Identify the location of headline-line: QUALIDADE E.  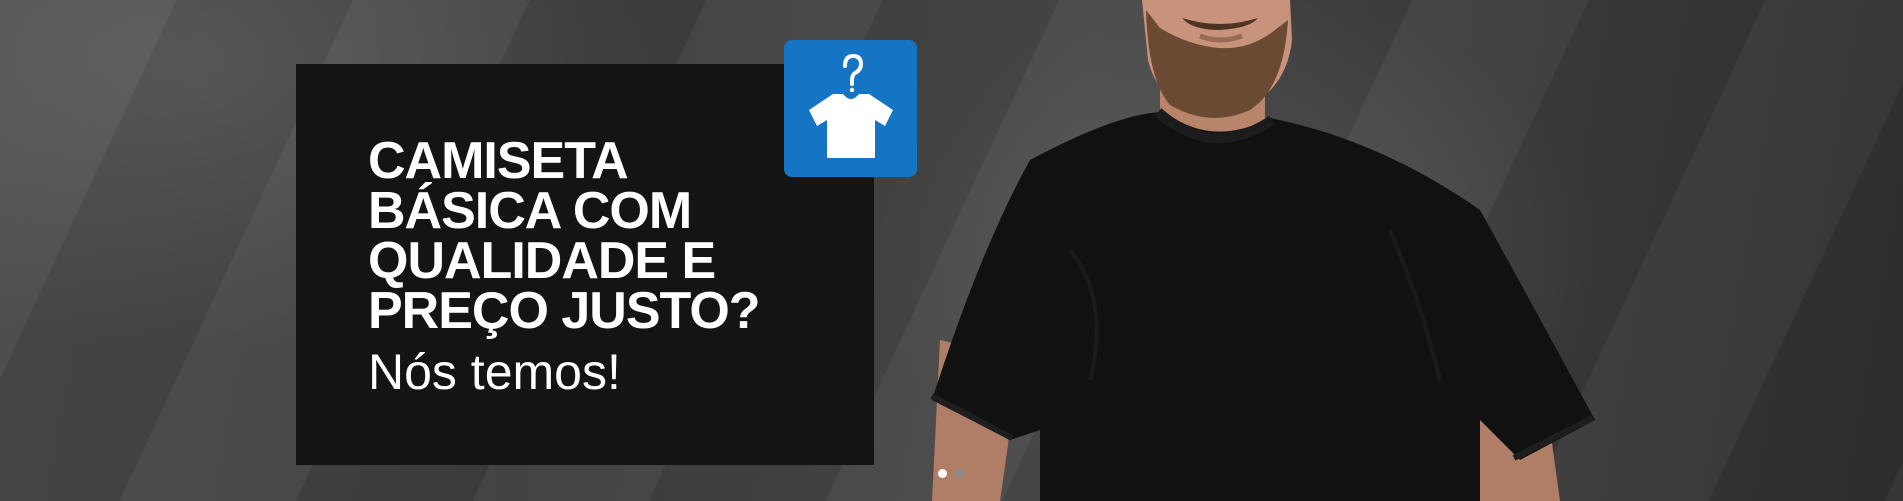
(542, 261).